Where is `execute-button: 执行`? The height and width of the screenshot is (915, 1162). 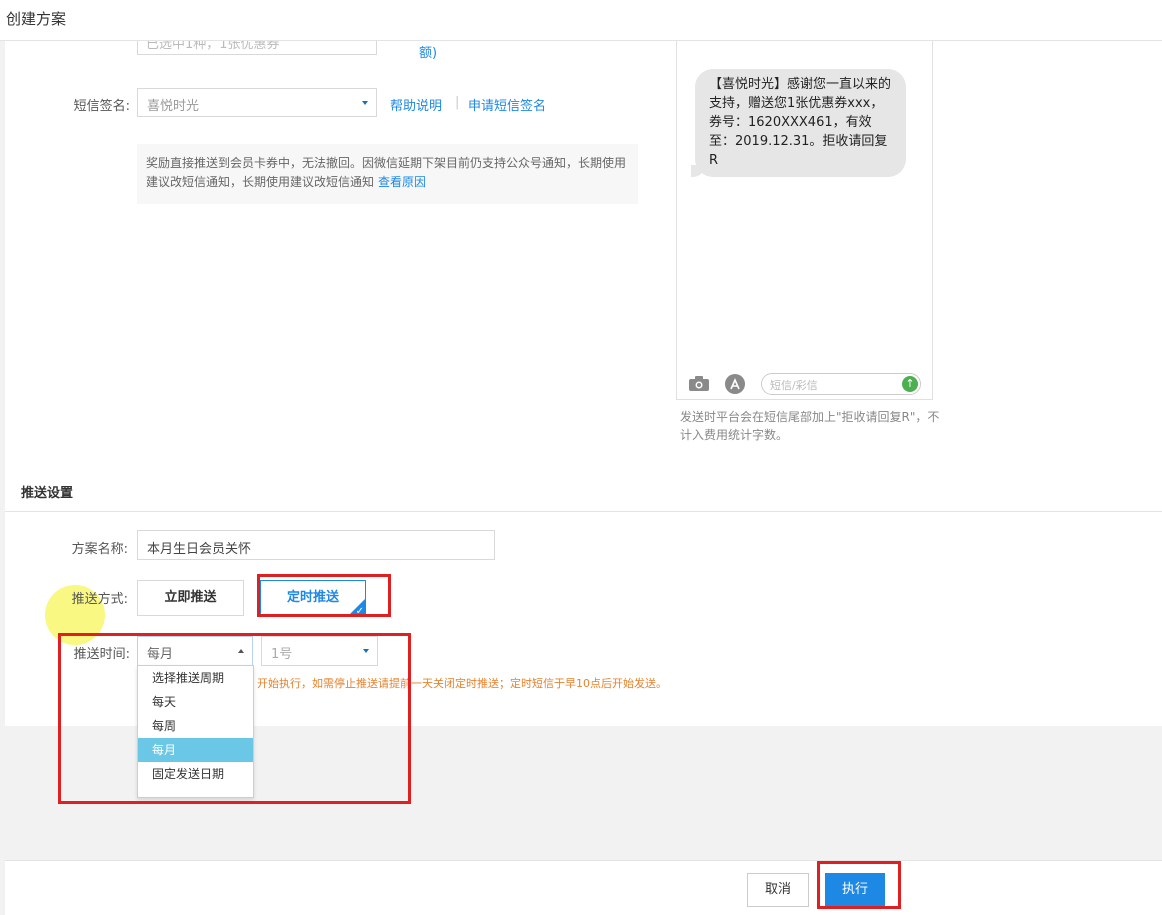
execute-button: 执行 is located at coordinates (855, 890).